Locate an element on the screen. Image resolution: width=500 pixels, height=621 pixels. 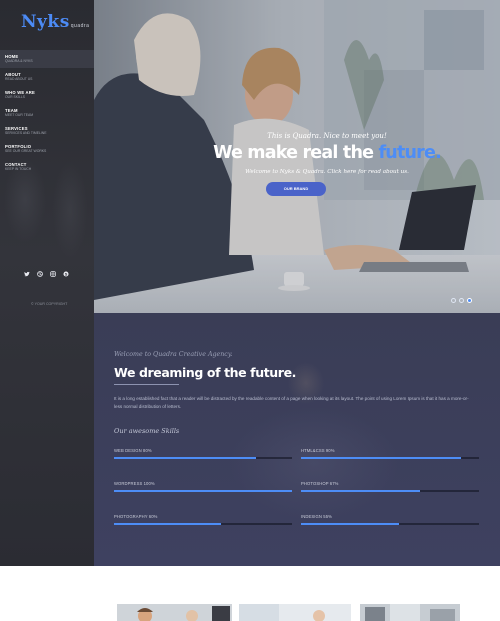
skill-label: PHOTOSHOP 67% is located at coordinates (320, 483).